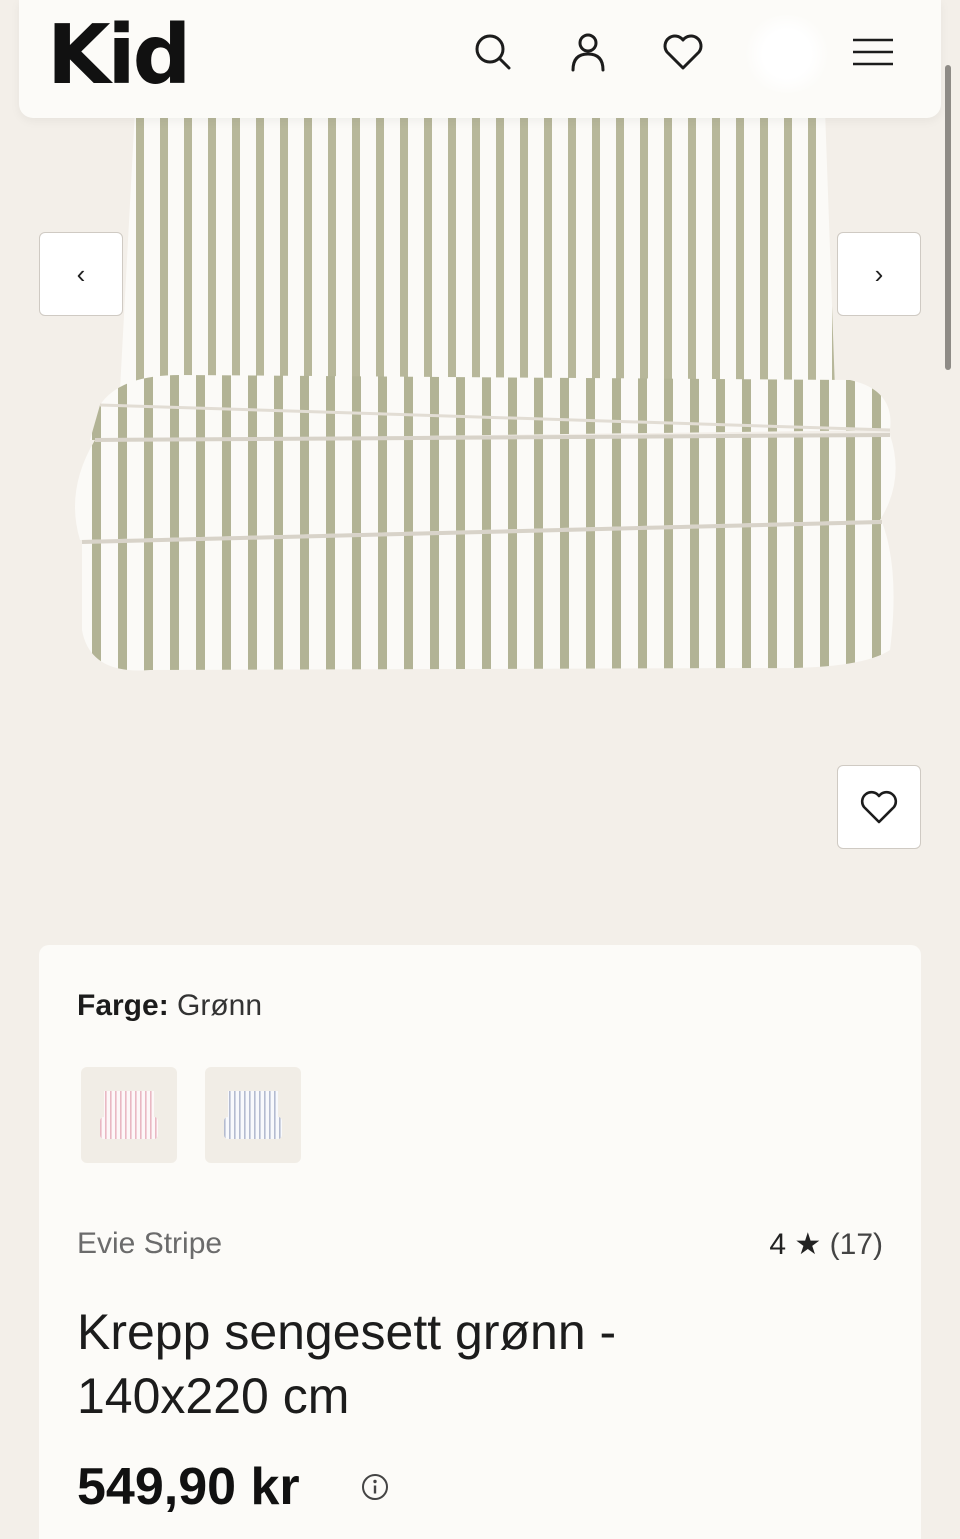  What do you see at coordinates (169, 1006) in the screenshot?
I see `color-selector-label: Farge: Grønn` at bounding box center [169, 1006].